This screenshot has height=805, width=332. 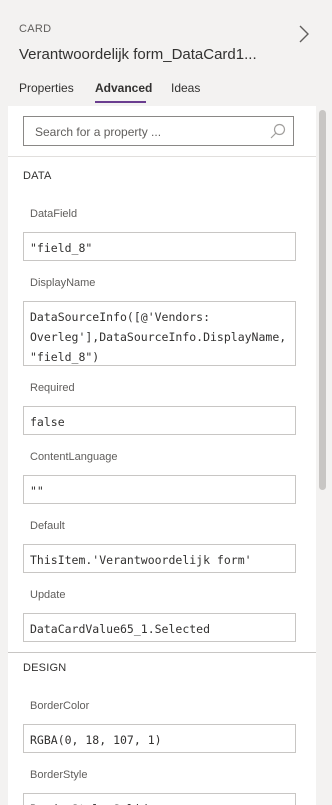 What do you see at coordinates (159, 738) in the screenshot?
I see `bordercolor-input: RGBA(0, 18, 107, 1)` at bounding box center [159, 738].